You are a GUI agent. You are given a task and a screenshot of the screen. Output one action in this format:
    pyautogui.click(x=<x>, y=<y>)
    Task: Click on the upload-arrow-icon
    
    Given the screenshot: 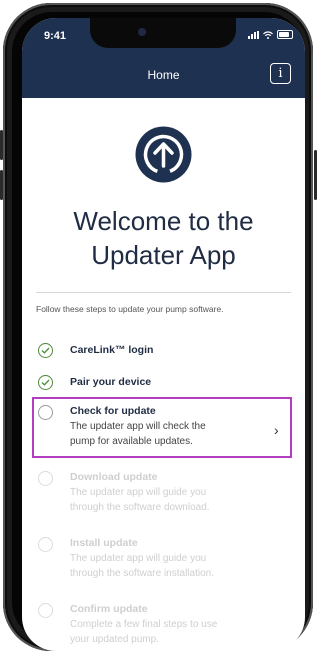 What is the action you would take?
    pyautogui.click(x=163, y=154)
    